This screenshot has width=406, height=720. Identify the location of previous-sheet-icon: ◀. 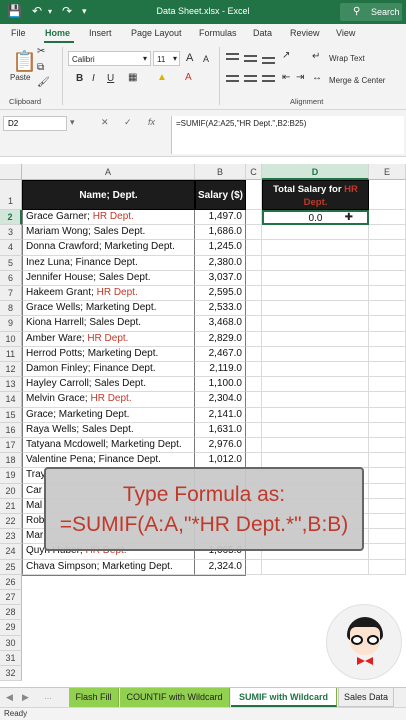
(9, 697).